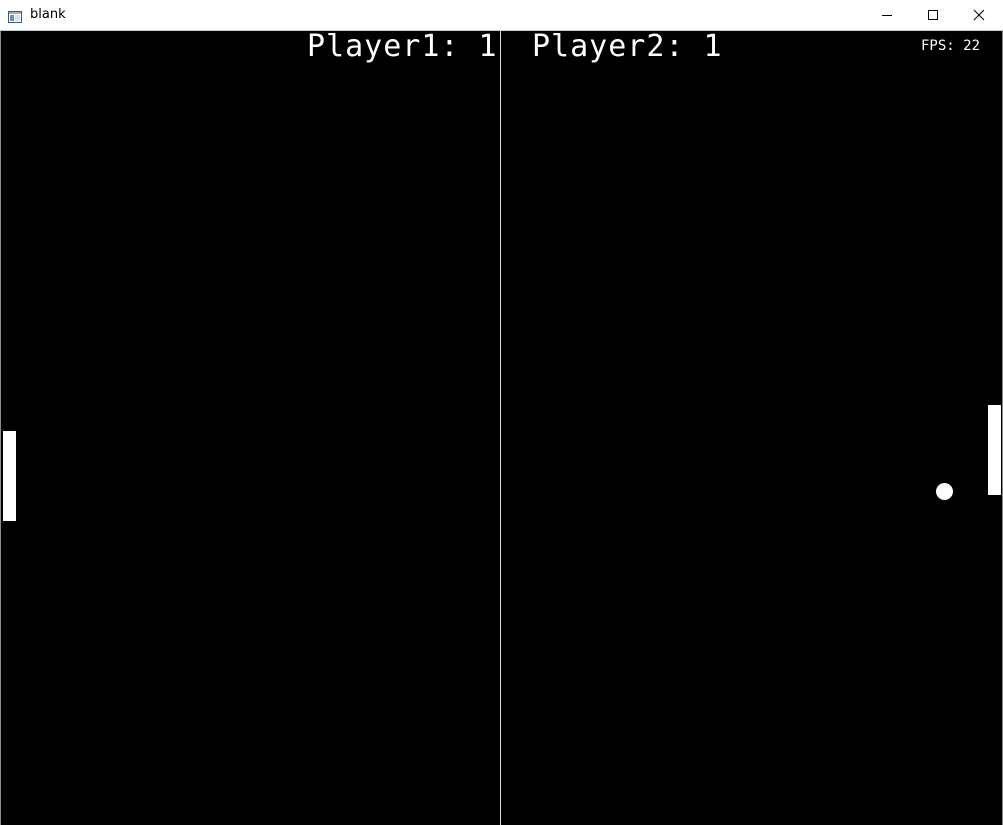  What do you see at coordinates (994, 450) in the screenshot?
I see `player2-paddle` at bounding box center [994, 450].